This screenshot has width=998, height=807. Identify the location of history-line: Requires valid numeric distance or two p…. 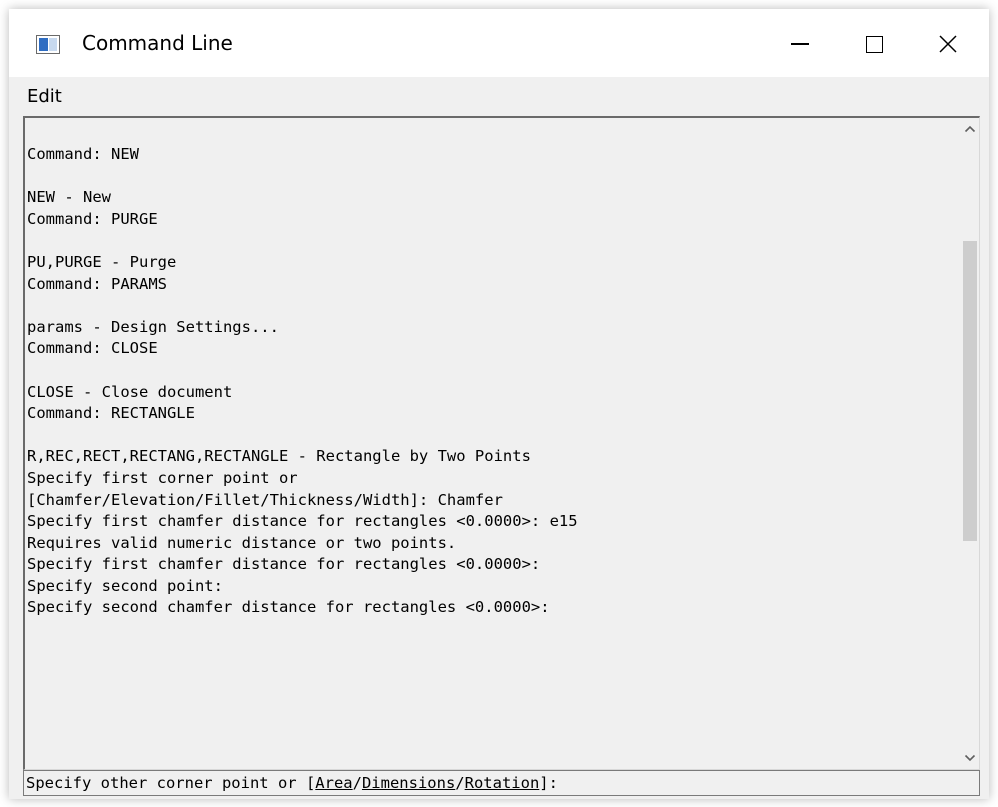
(242, 542).